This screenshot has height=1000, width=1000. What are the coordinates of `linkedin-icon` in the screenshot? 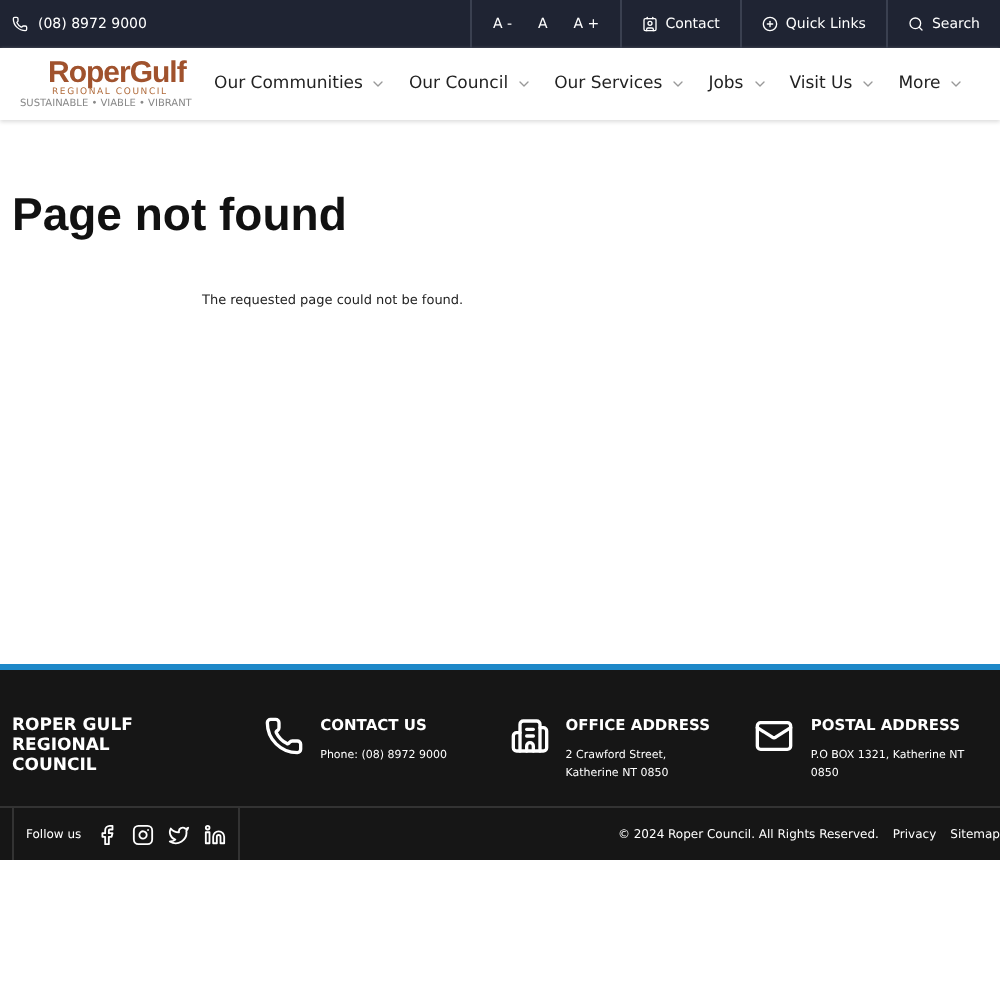 It's located at (214, 834).